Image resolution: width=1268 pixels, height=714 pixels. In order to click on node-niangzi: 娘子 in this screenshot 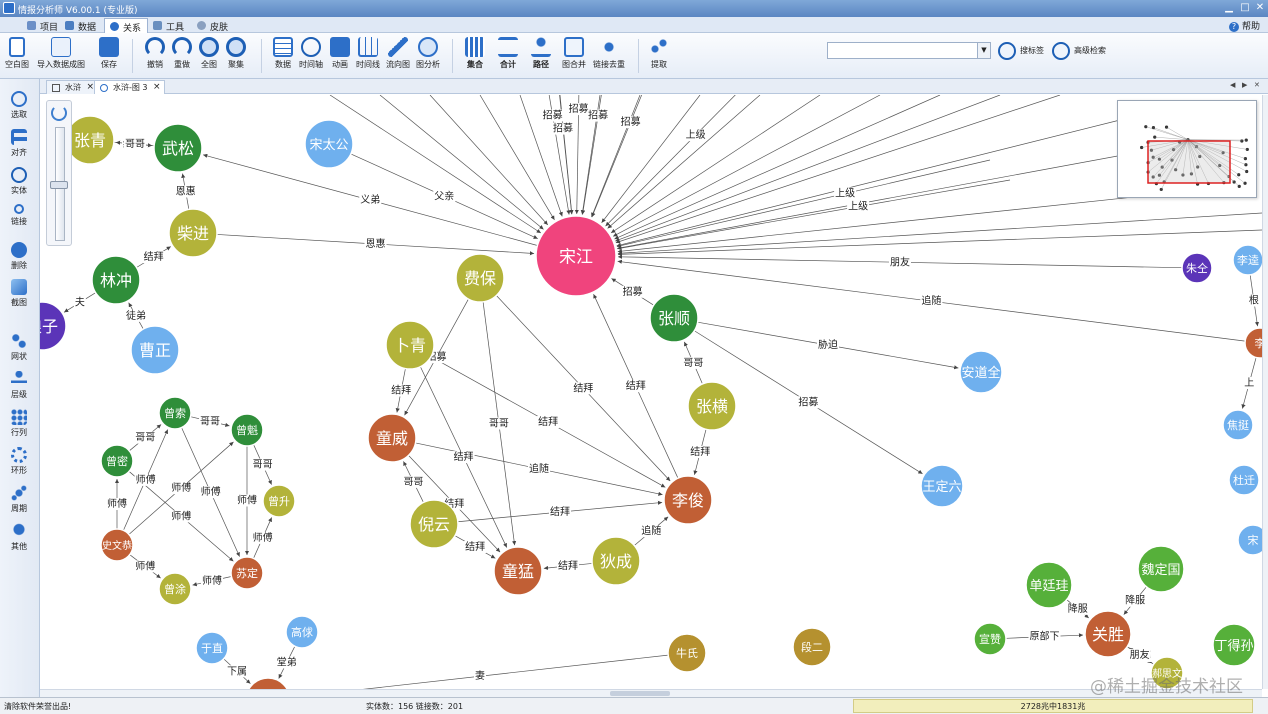, I will do `click(53, 326)`.